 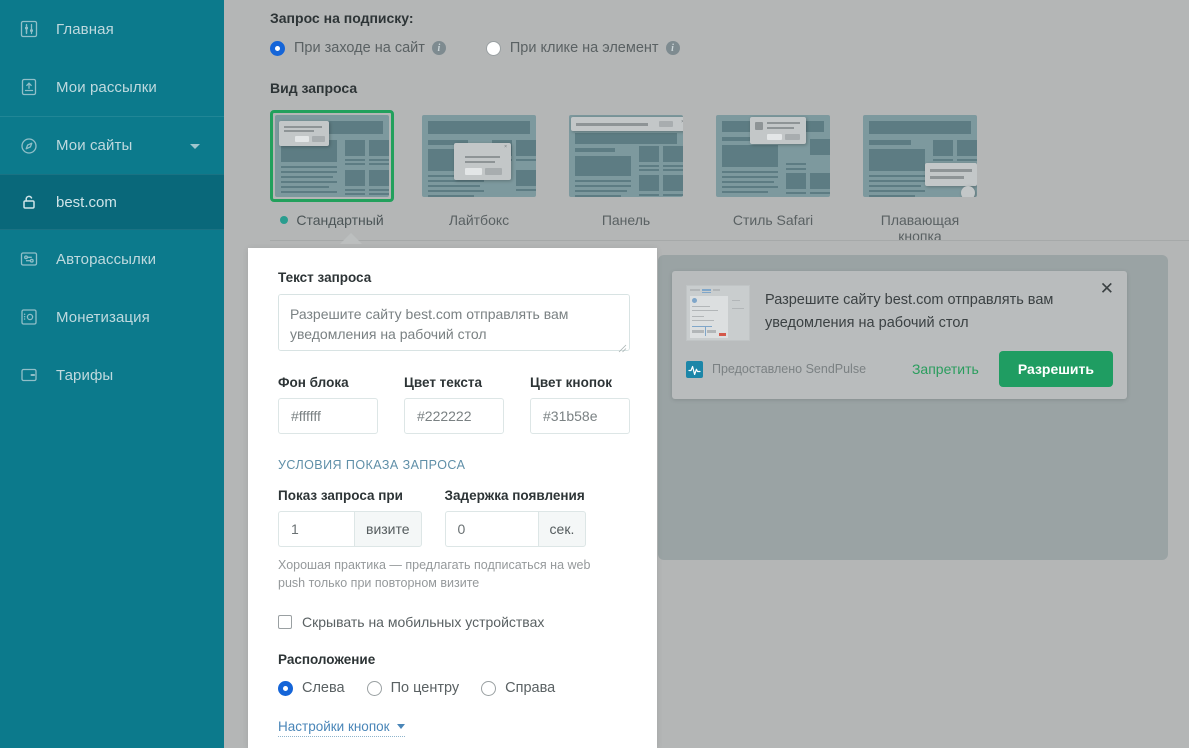 What do you see at coordinates (328, 416) in the screenshot?
I see `block-bg-color-input` at bounding box center [328, 416].